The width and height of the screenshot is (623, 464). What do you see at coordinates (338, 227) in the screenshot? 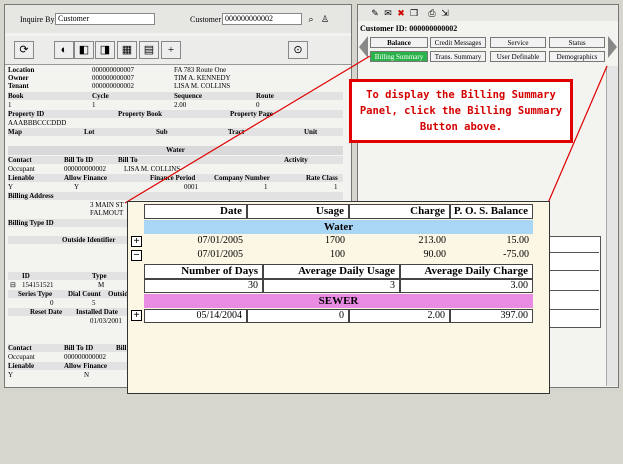
I see `water-banner: Water` at bounding box center [338, 227].